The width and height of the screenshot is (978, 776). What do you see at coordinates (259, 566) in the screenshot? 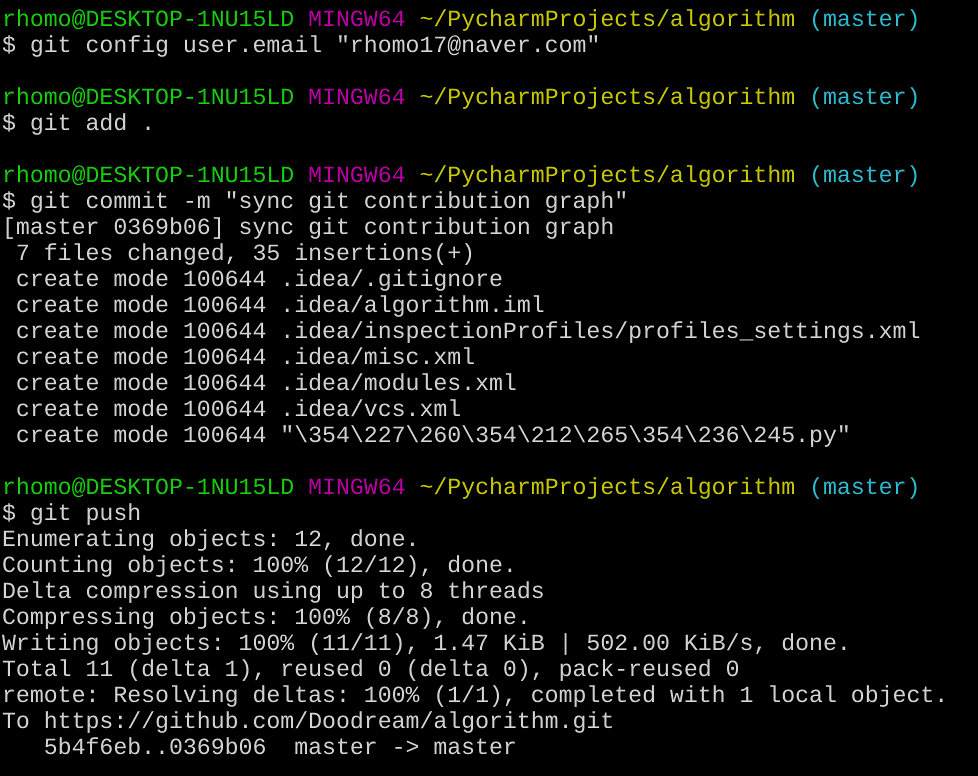
I see `output-line: Counting objects: 100% (12/12), done.` at bounding box center [259, 566].